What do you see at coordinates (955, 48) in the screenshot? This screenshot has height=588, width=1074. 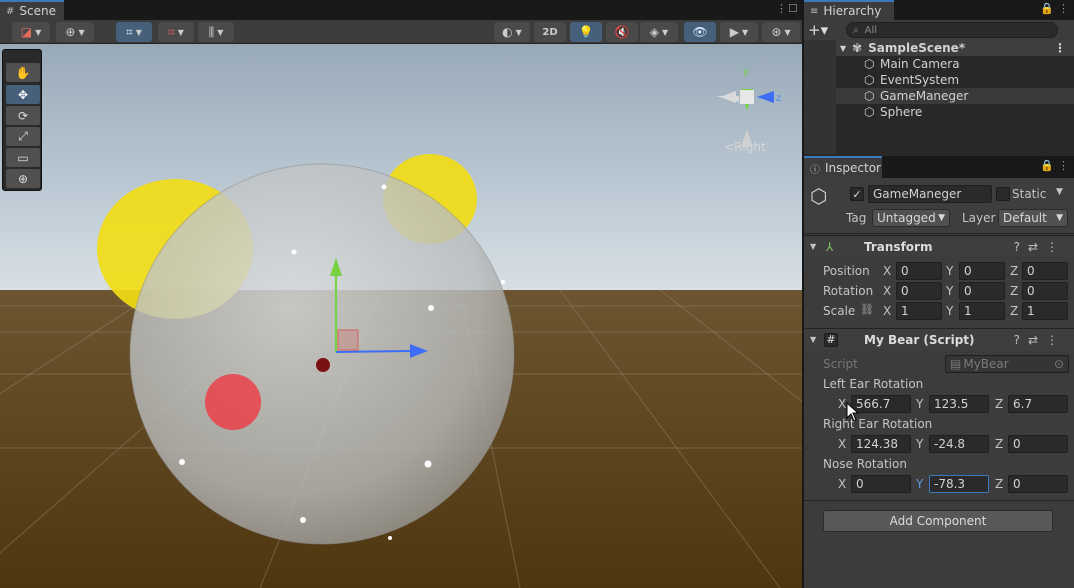 I see `hierarchy-item-scene: ▼ ✾ SampleScene* ⋮` at bounding box center [955, 48].